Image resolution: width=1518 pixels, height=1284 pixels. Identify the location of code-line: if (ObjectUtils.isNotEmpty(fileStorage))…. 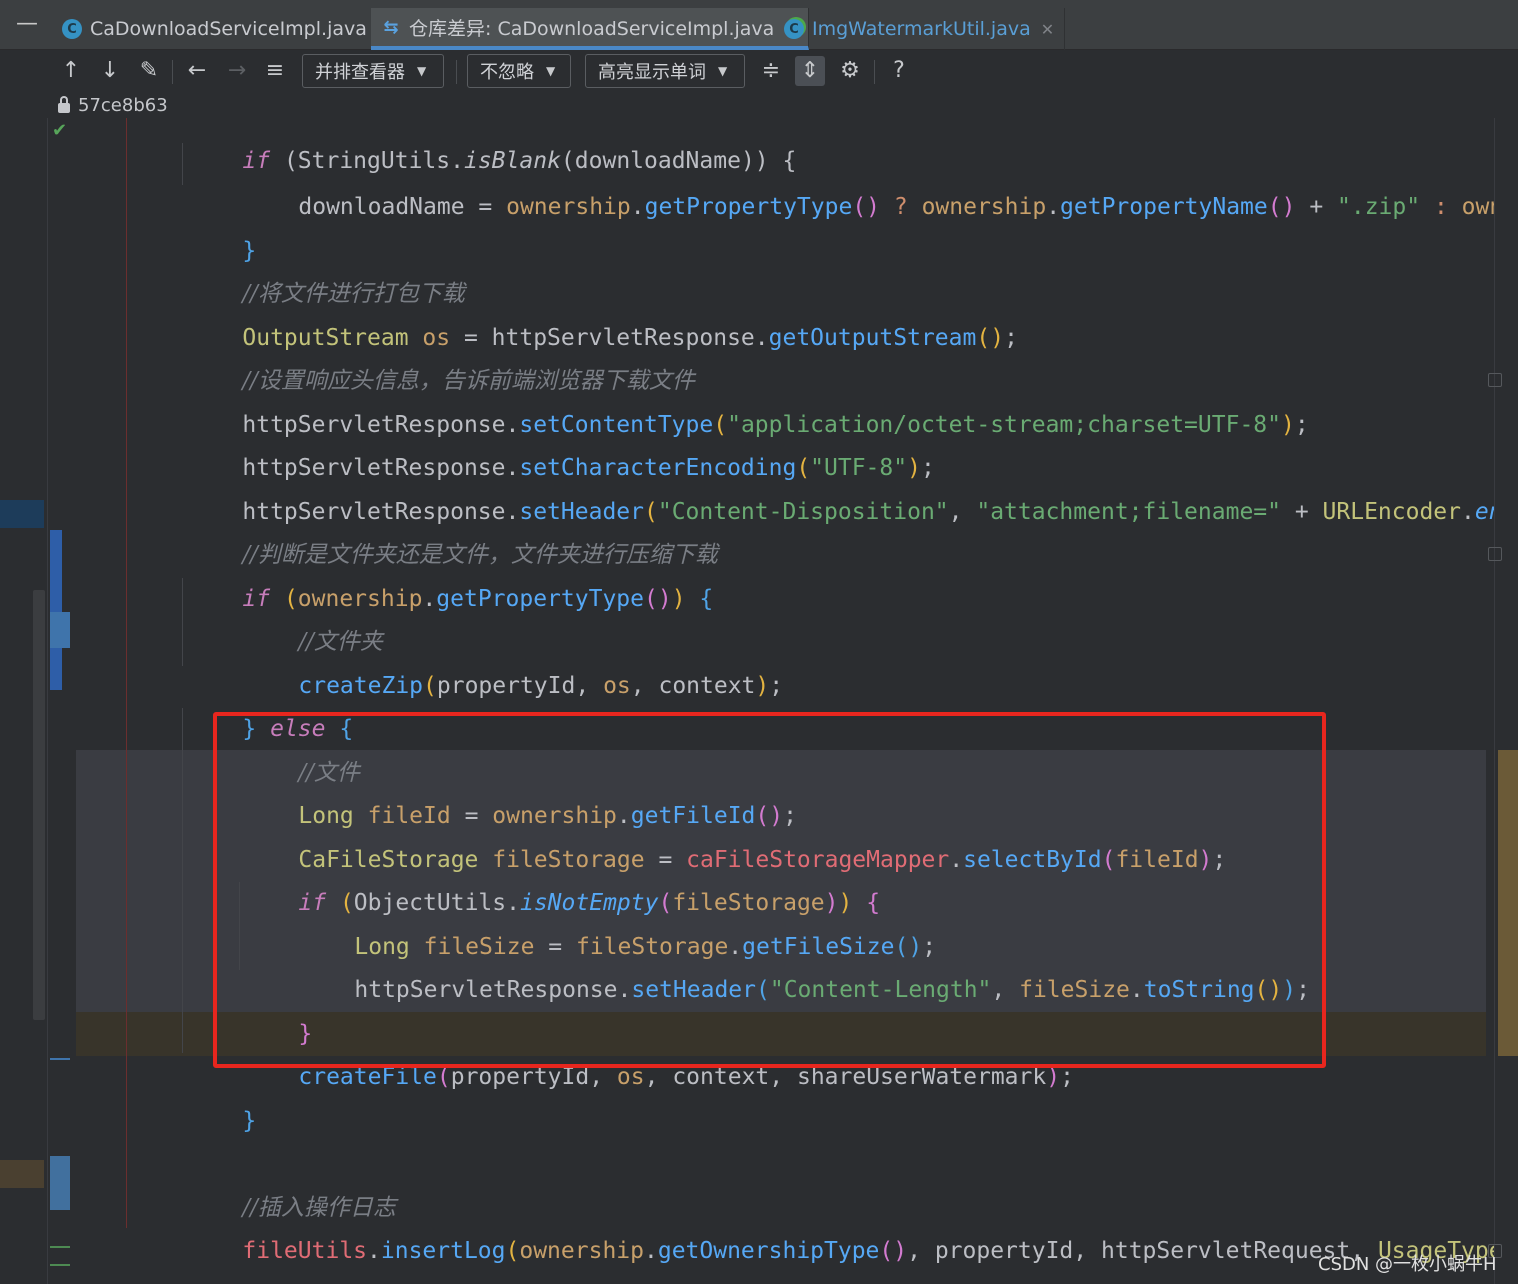
(561, 877).